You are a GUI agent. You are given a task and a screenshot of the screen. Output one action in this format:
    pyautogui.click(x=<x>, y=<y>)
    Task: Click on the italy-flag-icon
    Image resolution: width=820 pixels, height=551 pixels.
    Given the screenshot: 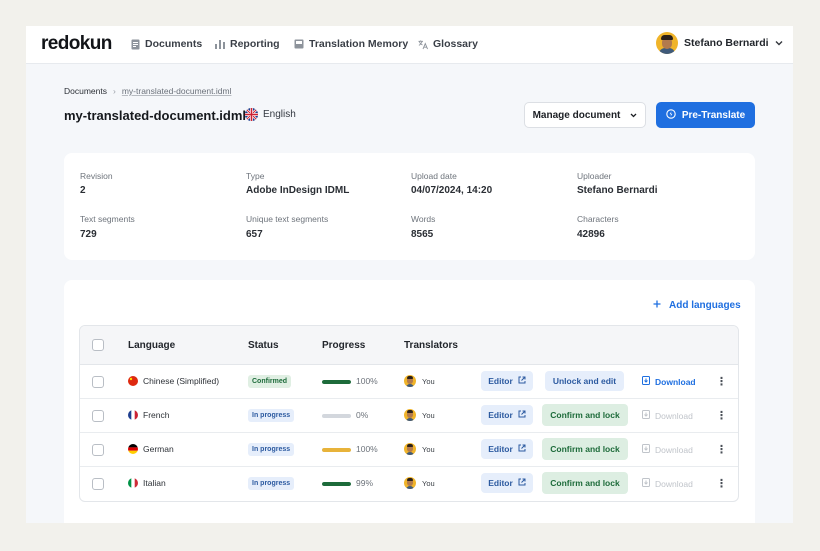 What is the action you would take?
    pyautogui.click(x=133, y=483)
    